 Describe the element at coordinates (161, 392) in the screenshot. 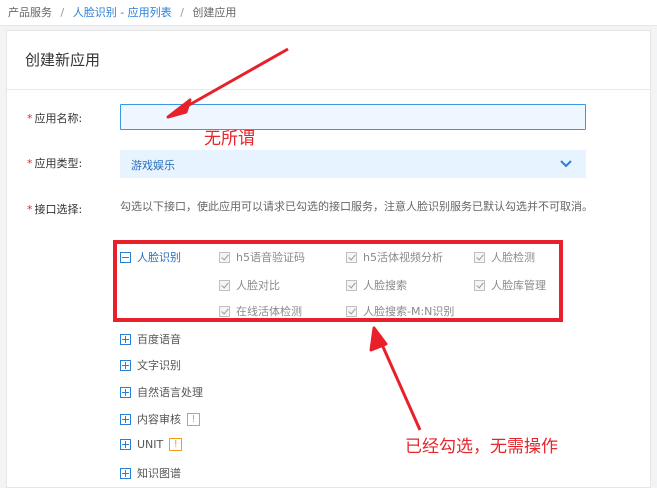

I see `group-nlp: 自然语言处理` at that location.